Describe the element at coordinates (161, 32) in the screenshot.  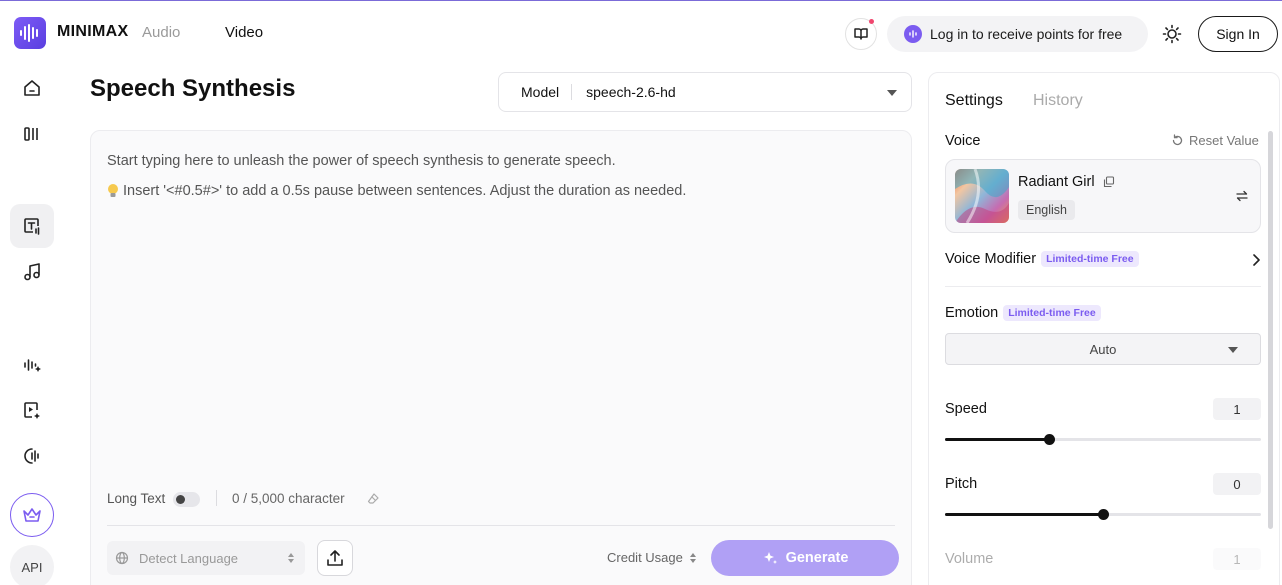
I see `nav-audio: Audio` at that location.